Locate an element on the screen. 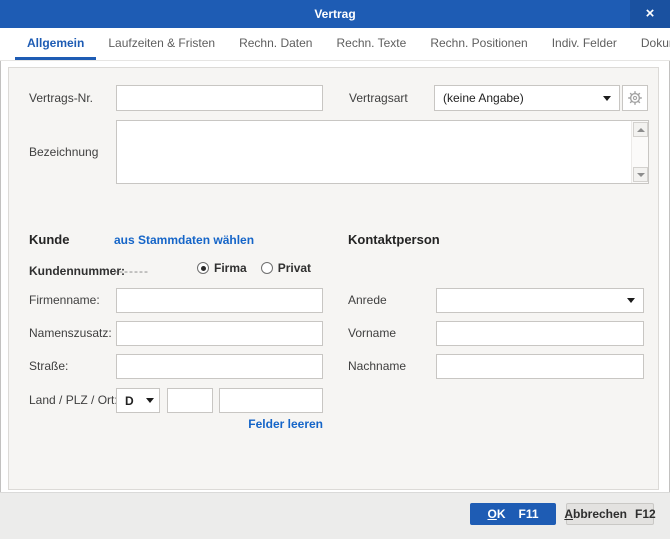  vorname-label: Vorname is located at coordinates (372, 333).